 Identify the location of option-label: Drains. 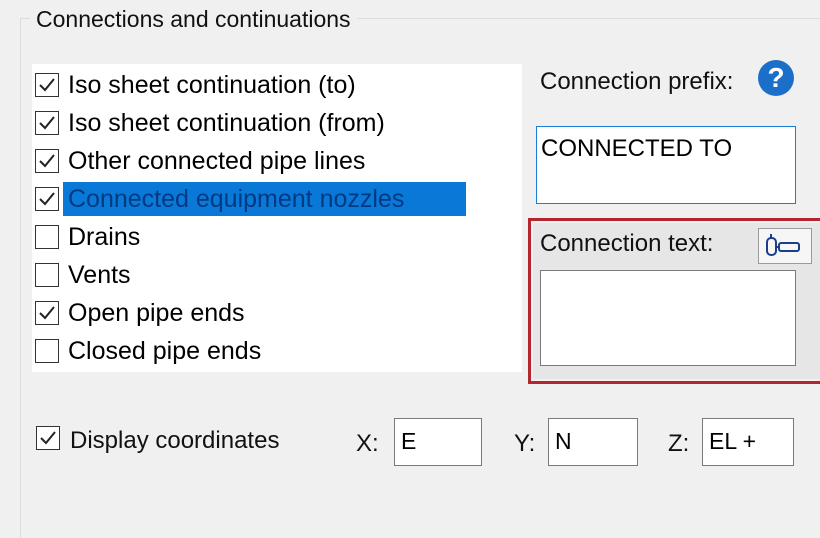
(104, 236).